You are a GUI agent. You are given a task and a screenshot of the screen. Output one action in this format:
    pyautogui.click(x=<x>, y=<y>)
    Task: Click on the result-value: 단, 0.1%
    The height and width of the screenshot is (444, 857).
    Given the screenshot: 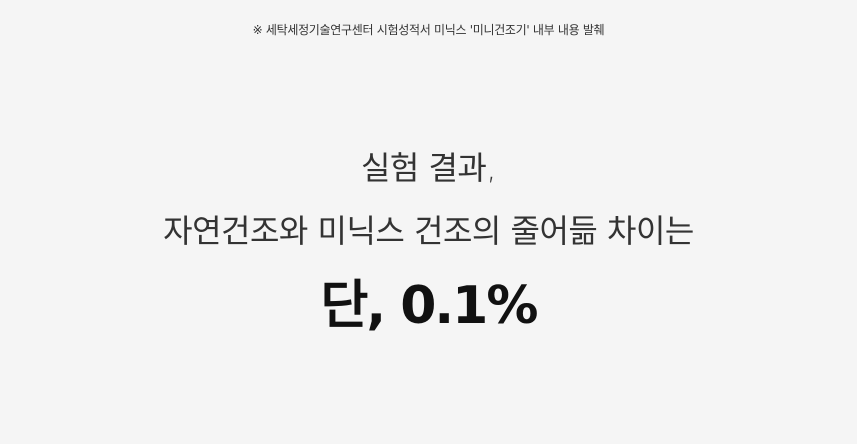 What is the action you would take?
    pyautogui.click(x=429, y=306)
    